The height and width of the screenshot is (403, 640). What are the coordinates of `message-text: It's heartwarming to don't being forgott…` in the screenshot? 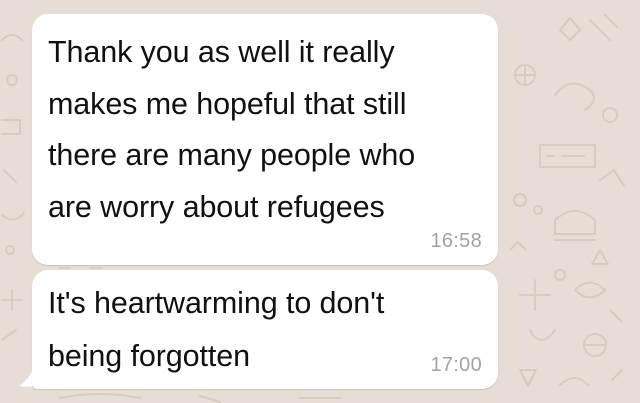 It's located at (216, 329).